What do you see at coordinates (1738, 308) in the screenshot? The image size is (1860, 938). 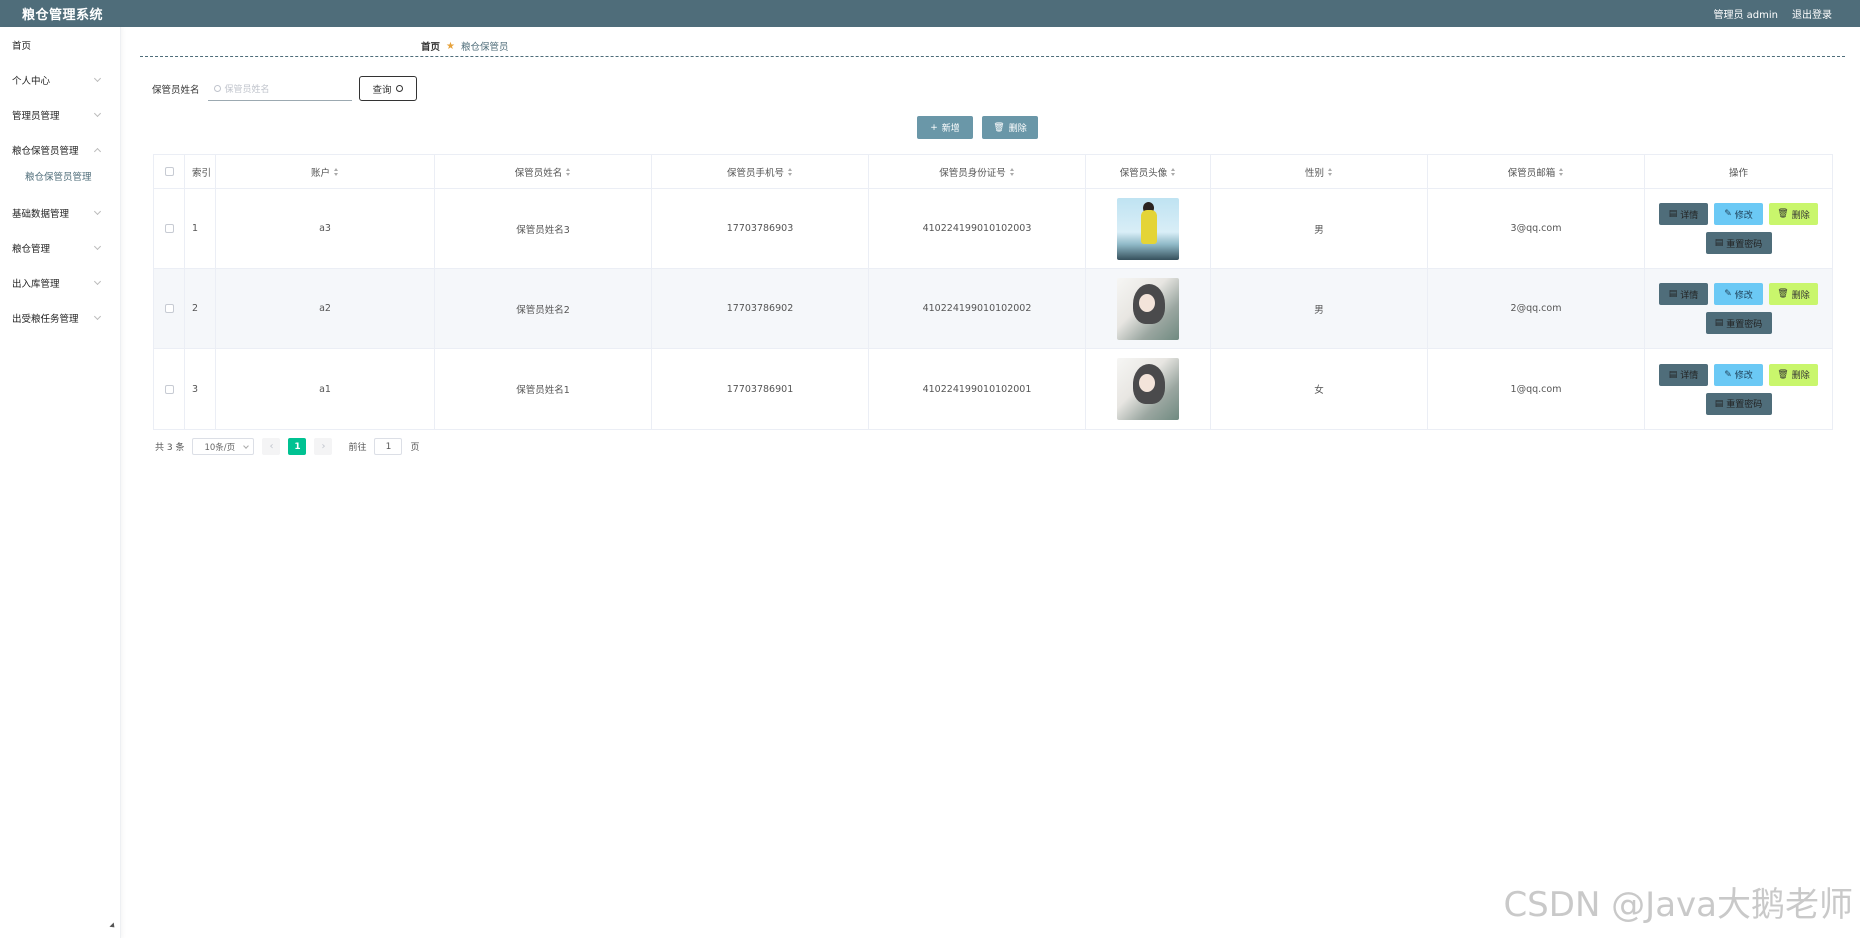 I see `cell-ops: ▤ 详情 ✎ 修改 🗑 删除 ▤ 重置密码` at bounding box center [1738, 308].